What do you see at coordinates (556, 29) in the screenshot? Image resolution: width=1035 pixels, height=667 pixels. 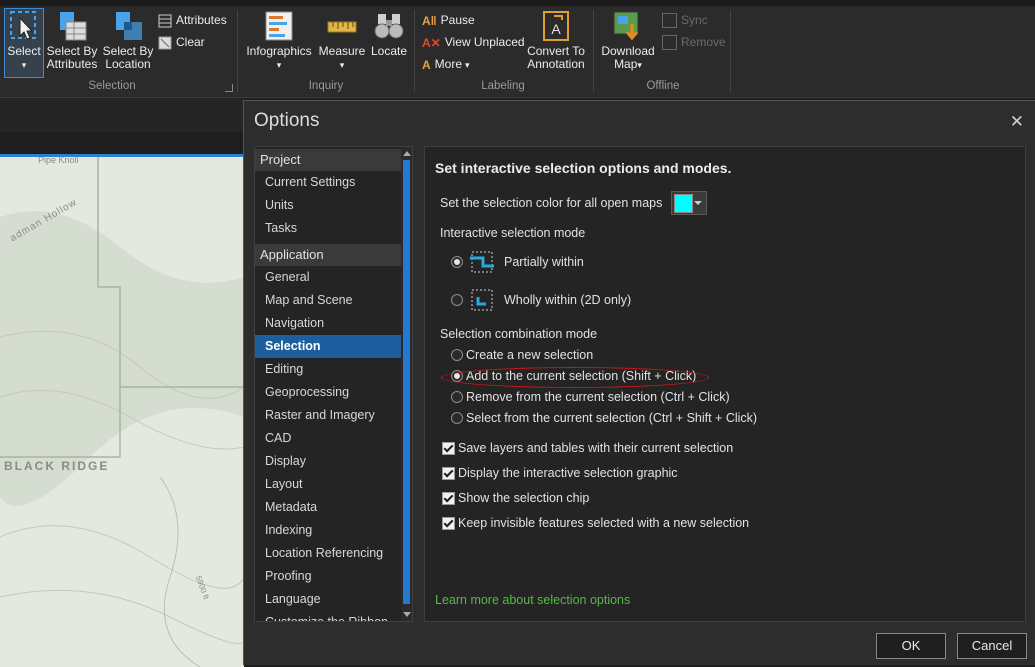 I see `svg-text: A` at bounding box center [556, 29].